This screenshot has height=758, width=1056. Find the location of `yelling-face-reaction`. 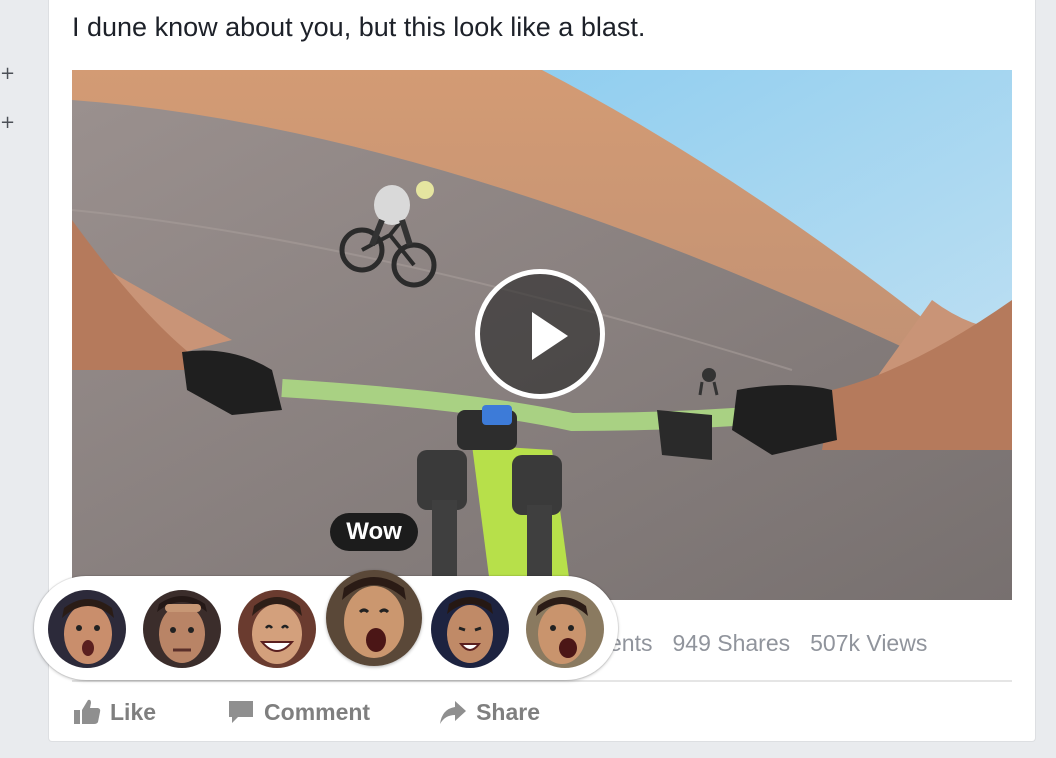

yelling-face-reaction is located at coordinates (565, 629).